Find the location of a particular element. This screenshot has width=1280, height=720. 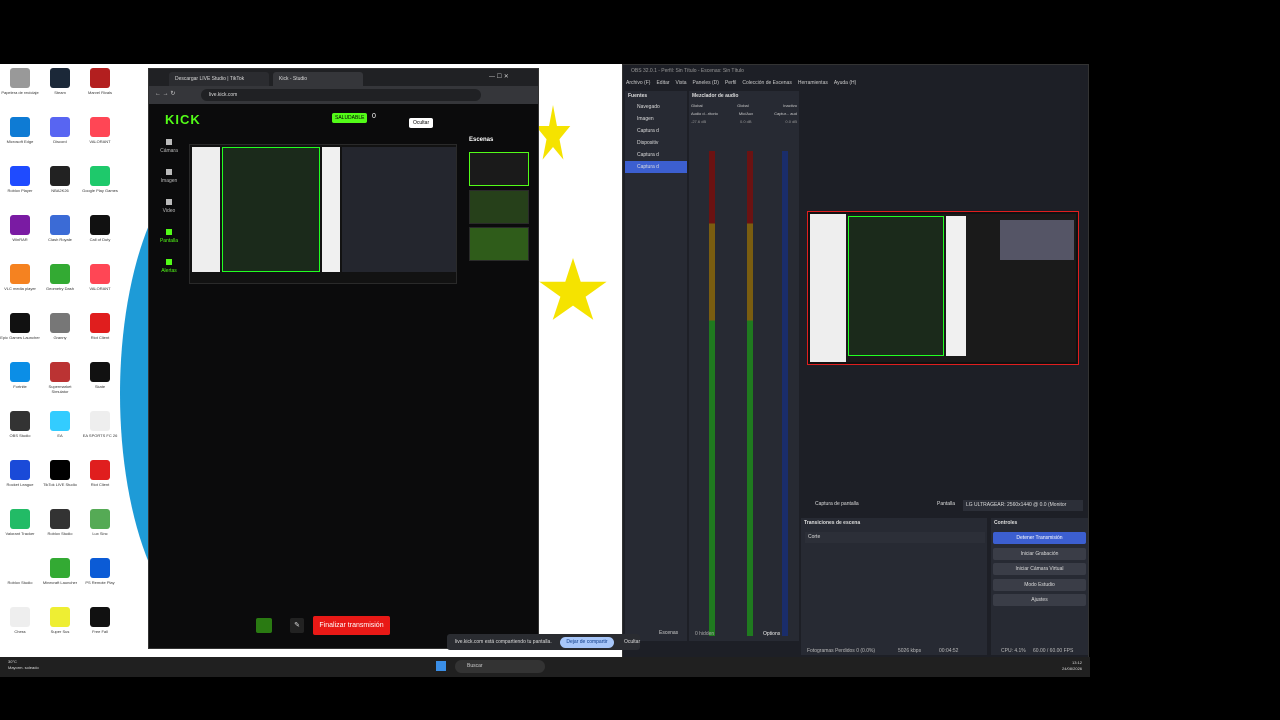

weather-widget: 30°C Mayorm. soleado is located at coordinates (23, 665).